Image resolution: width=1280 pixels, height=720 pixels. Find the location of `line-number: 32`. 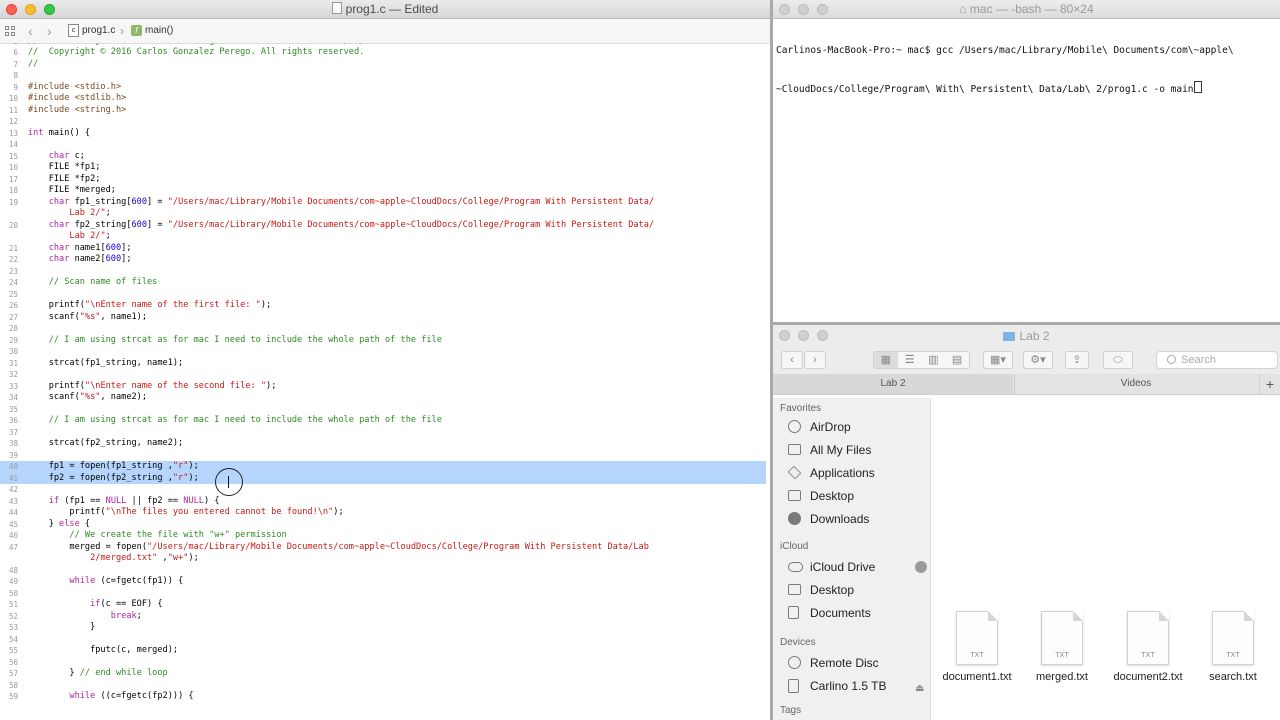

line-number: 32 is located at coordinates (13, 374).